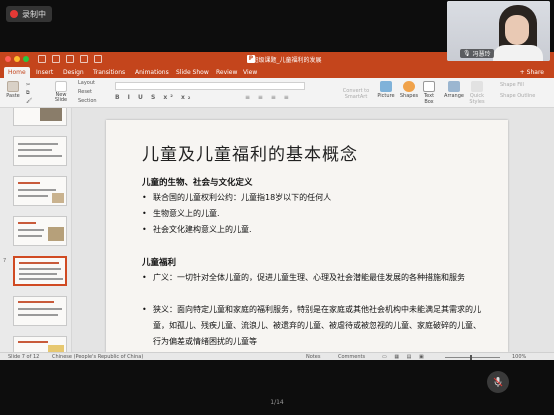 The width and height of the screenshot is (554, 415). Describe the element at coordinates (29, 14) in the screenshot. I see `recording-badge: 录制中` at that location.